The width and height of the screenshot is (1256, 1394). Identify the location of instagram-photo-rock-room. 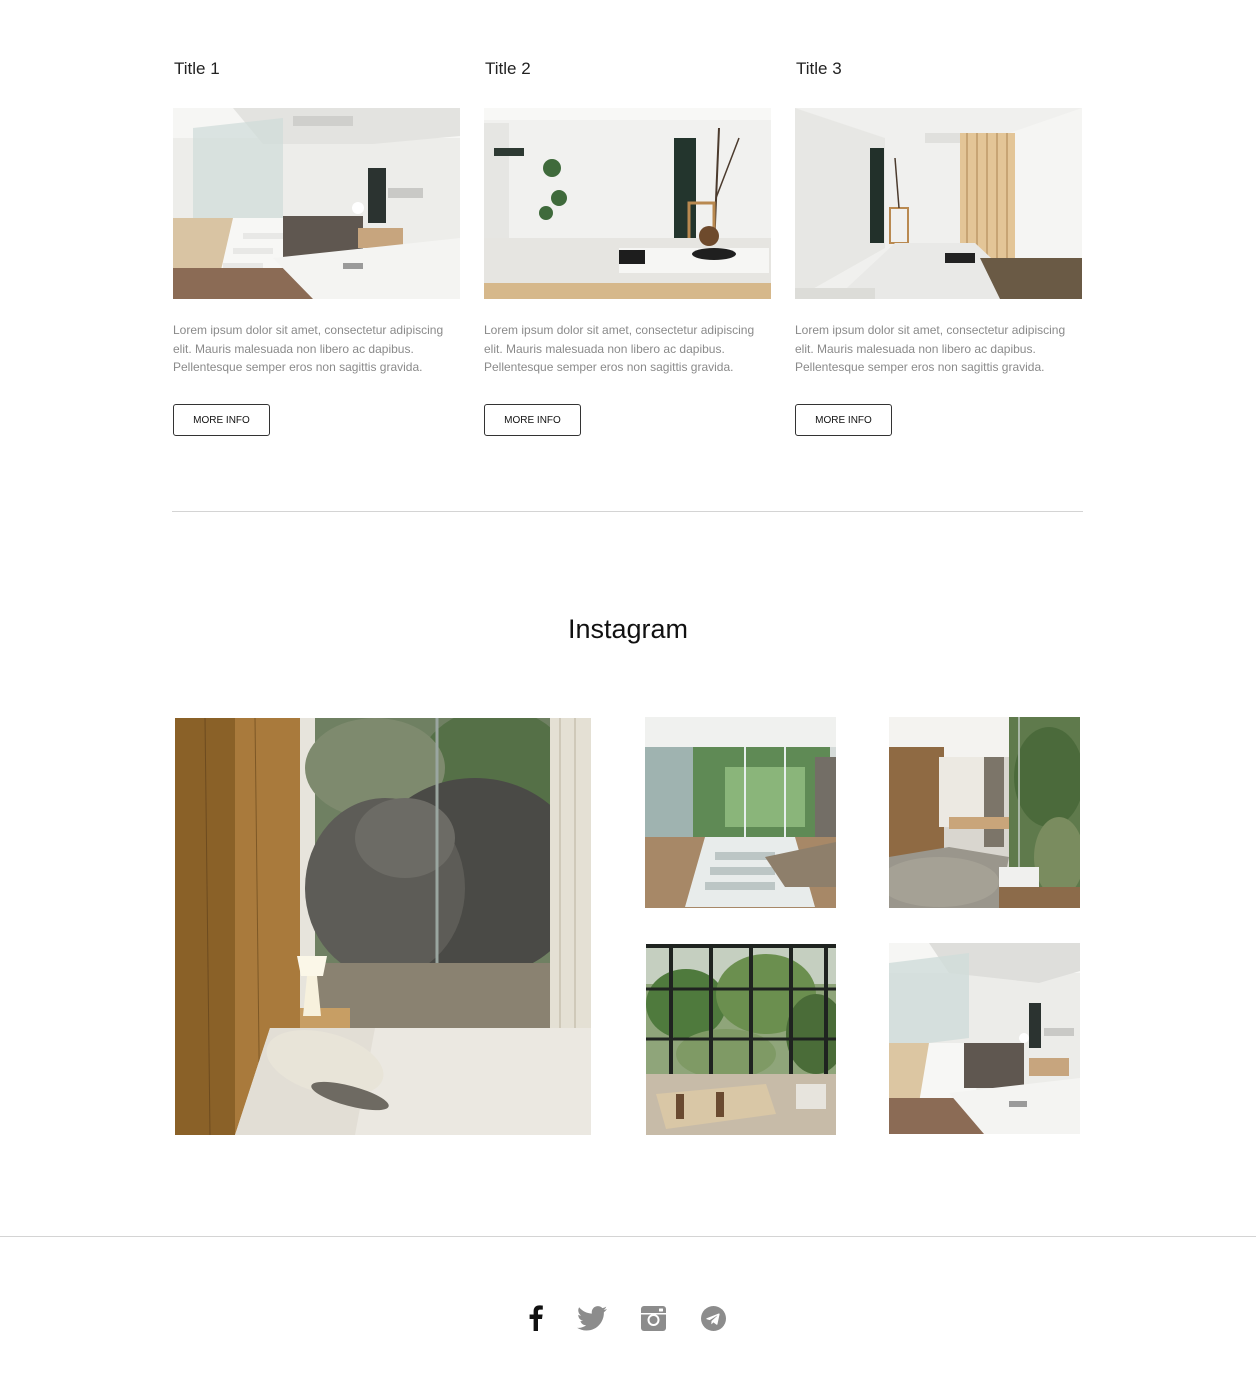
(984, 812).